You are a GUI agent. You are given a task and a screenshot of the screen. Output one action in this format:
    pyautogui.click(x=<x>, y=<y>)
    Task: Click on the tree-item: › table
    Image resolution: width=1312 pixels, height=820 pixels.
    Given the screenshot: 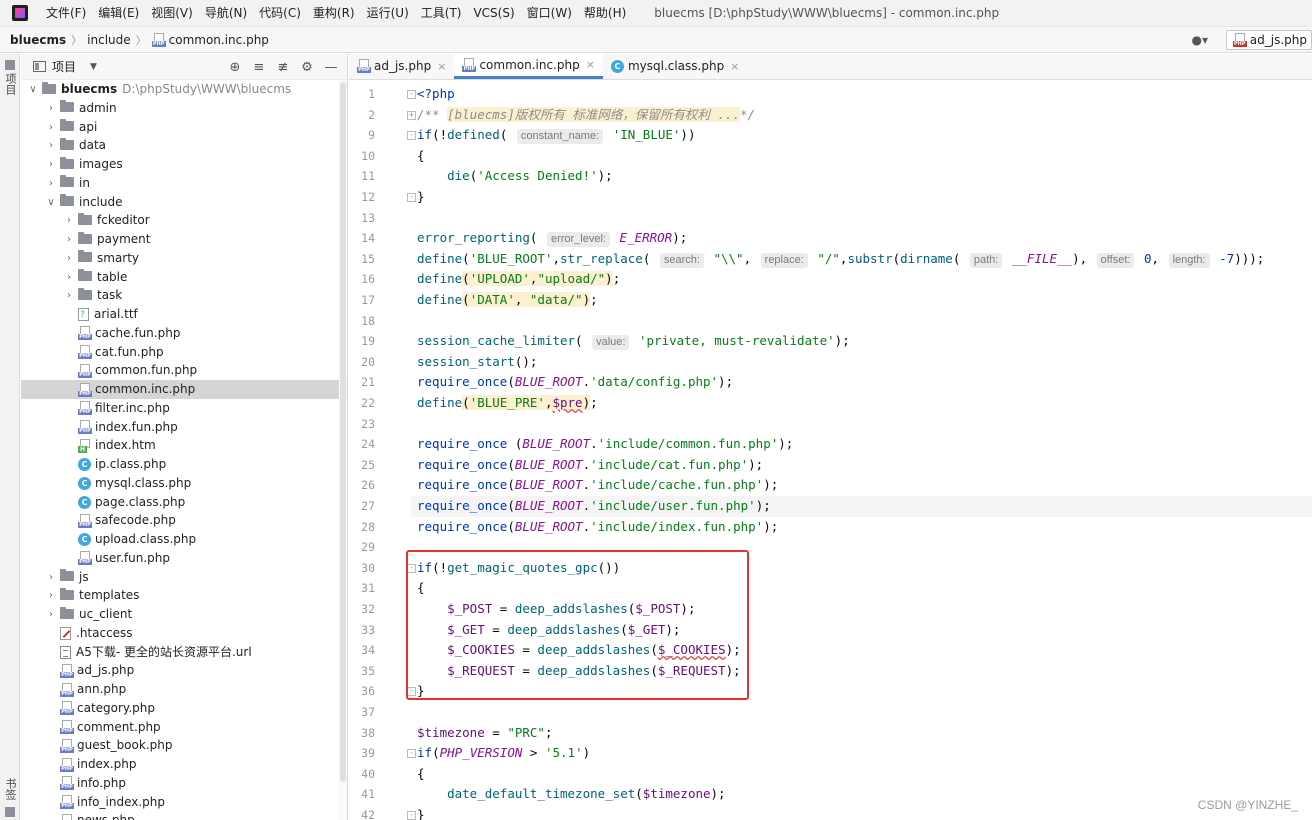 What is the action you would take?
    pyautogui.click(x=184, y=277)
    